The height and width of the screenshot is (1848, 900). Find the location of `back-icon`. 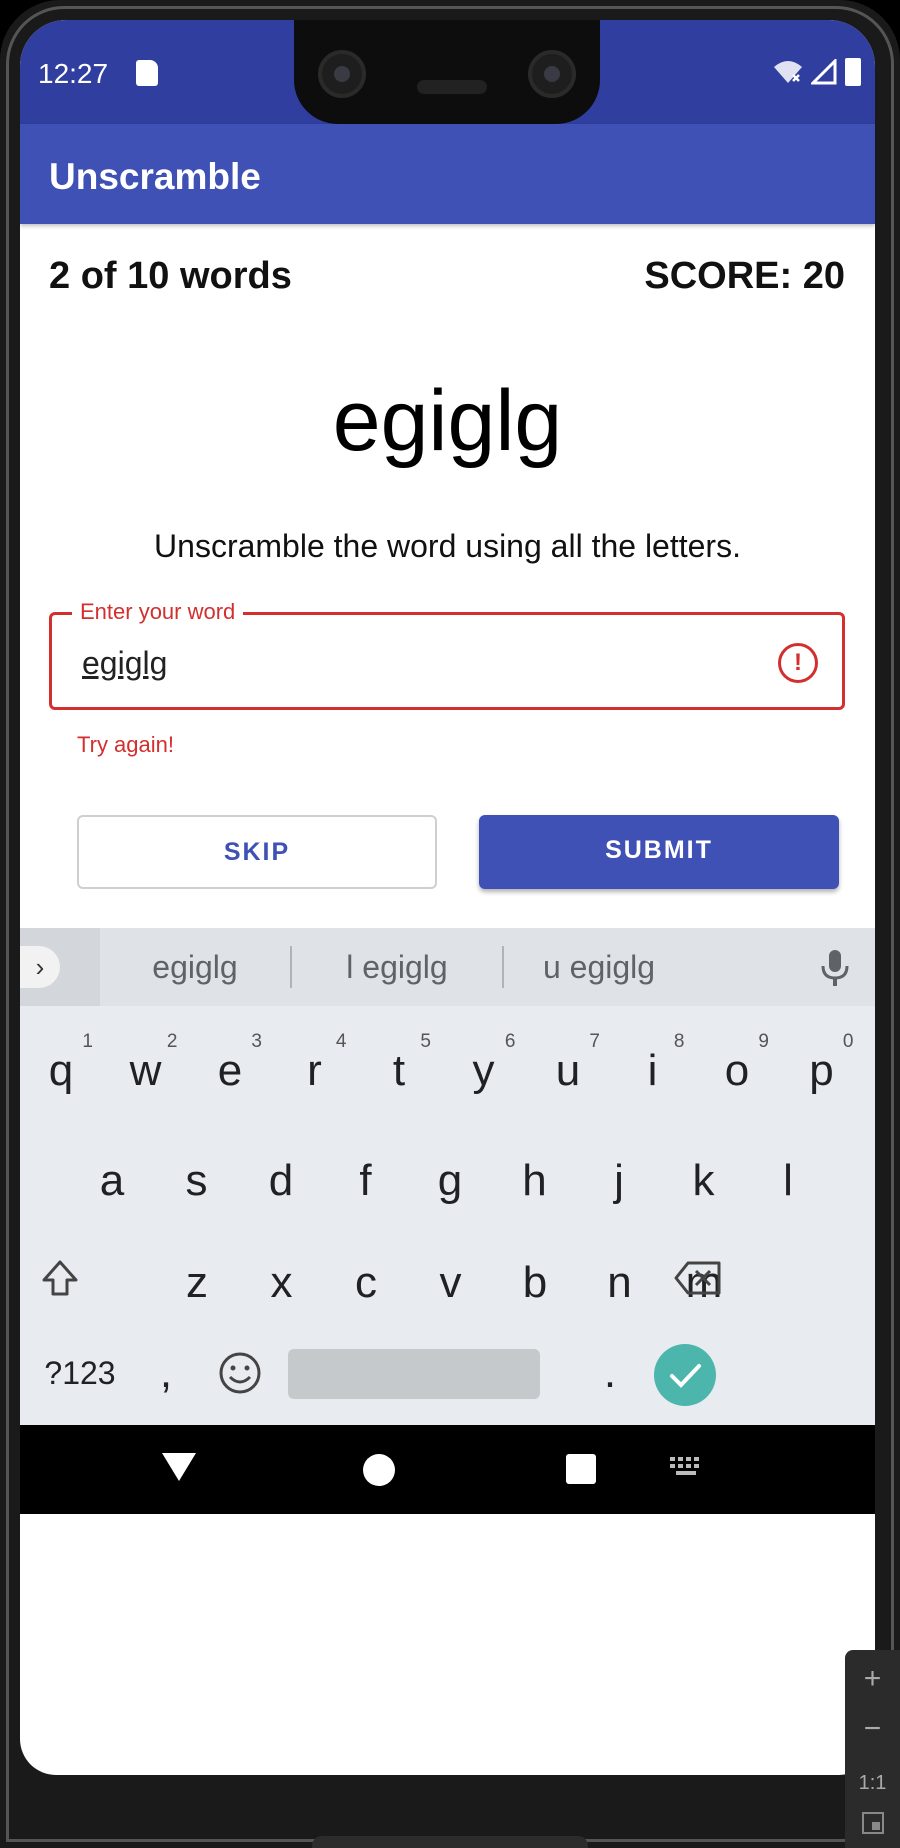

back-icon is located at coordinates (179, 1467).